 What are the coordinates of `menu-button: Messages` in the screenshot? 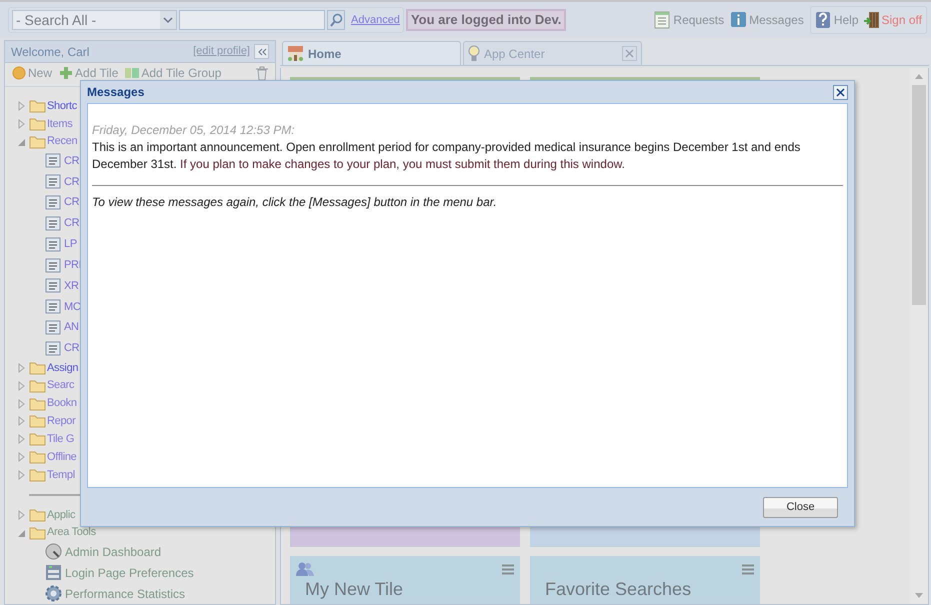 It's located at (767, 20).